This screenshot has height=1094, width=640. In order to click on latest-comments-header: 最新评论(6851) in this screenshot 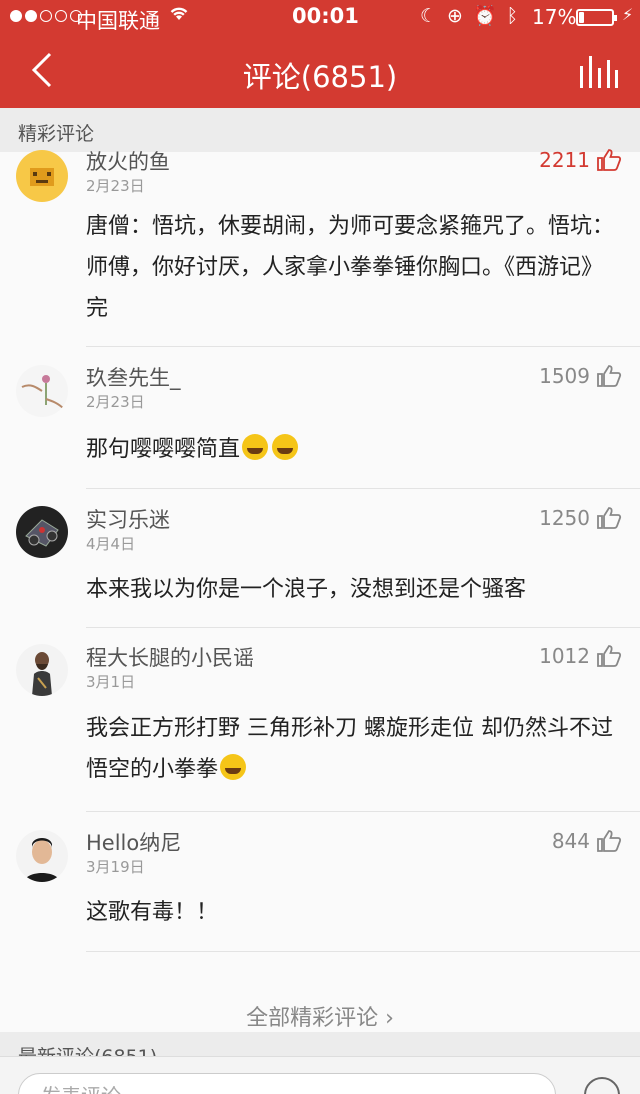, I will do `click(320, 1044)`.